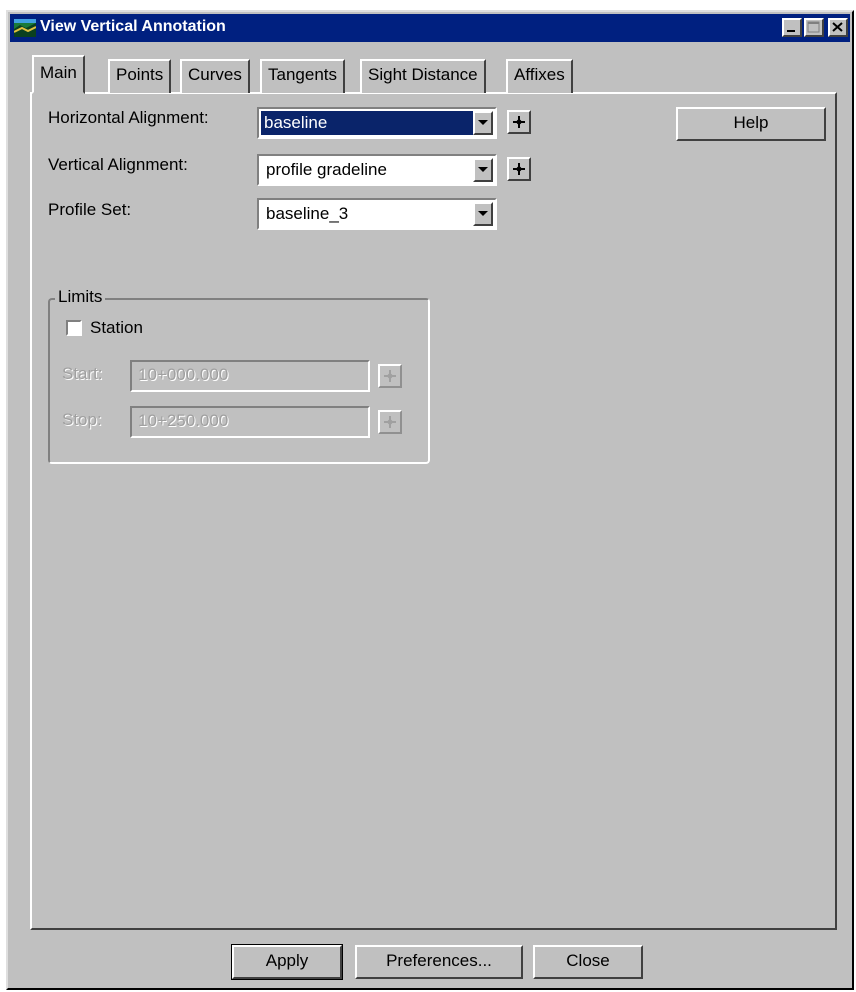 The image size is (856, 992). I want to click on vertical-alignment-label: Vertical Alignment:, so click(118, 164).